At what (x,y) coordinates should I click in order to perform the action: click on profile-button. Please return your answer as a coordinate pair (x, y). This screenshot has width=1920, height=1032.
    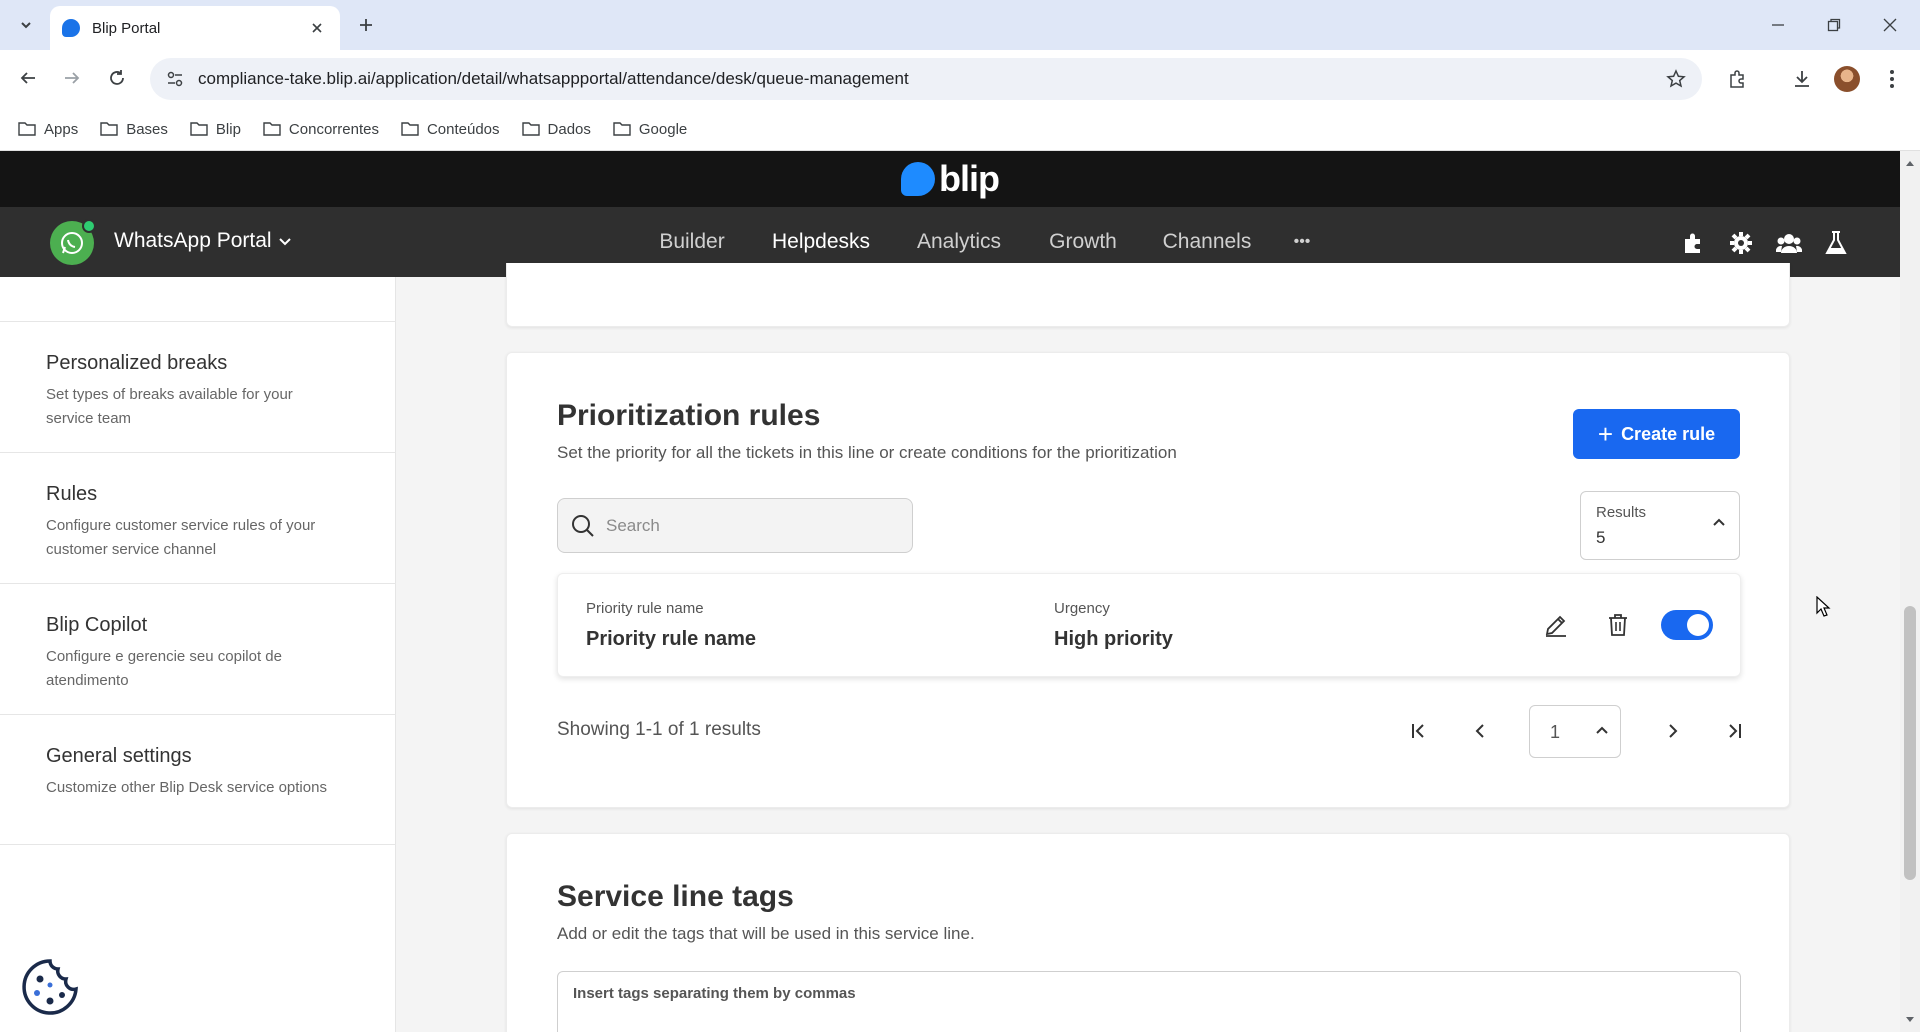
    Looking at the image, I should click on (1847, 79).